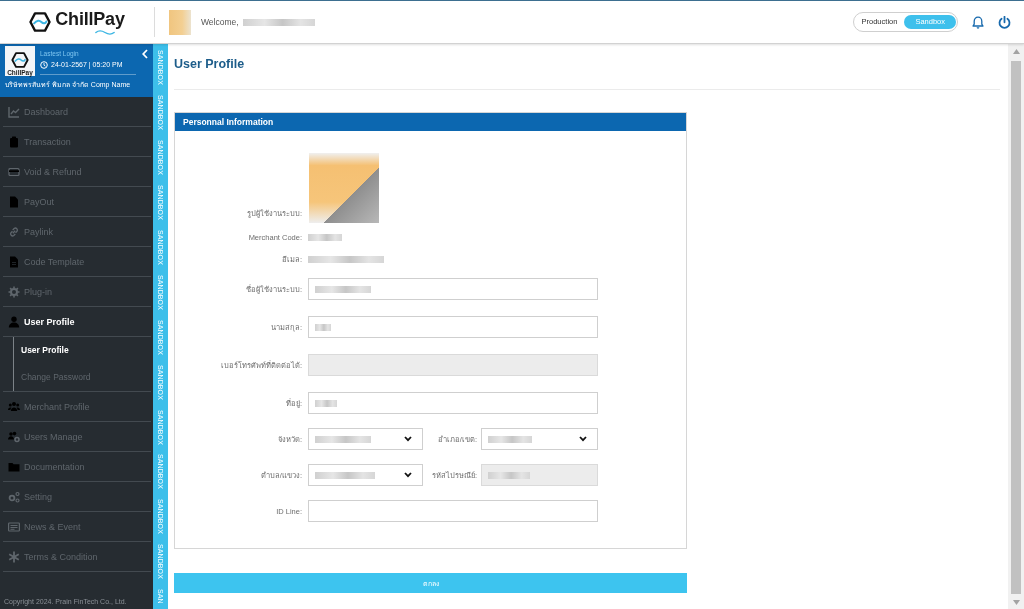  What do you see at coordinates (82, 350) in the screenshot?
I see `sidebar-subitem: User Profile` at bounding box center [82, 350].